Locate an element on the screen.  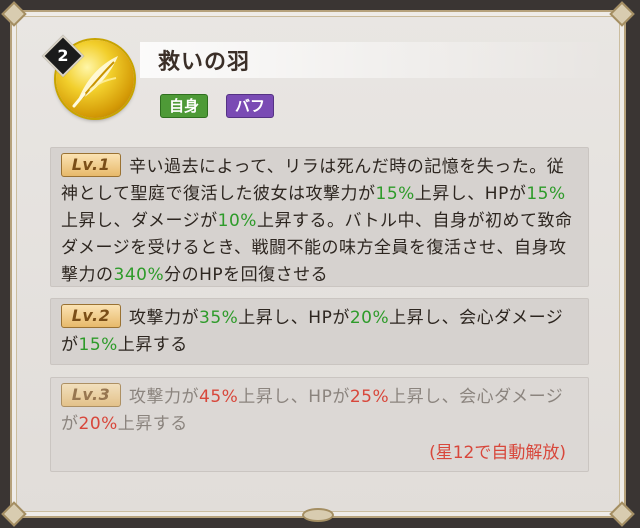
value-highlight: 25% is located at coordinates (369, 397).